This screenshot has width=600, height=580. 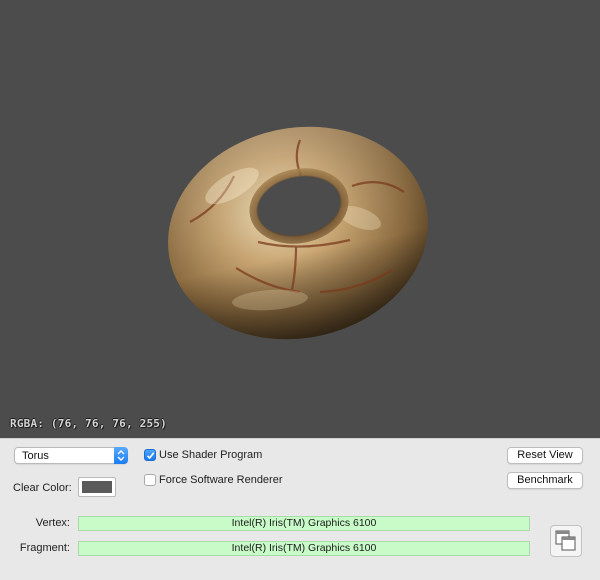 I want to click on use-shader-checkbox, so click(x=150, y=455).